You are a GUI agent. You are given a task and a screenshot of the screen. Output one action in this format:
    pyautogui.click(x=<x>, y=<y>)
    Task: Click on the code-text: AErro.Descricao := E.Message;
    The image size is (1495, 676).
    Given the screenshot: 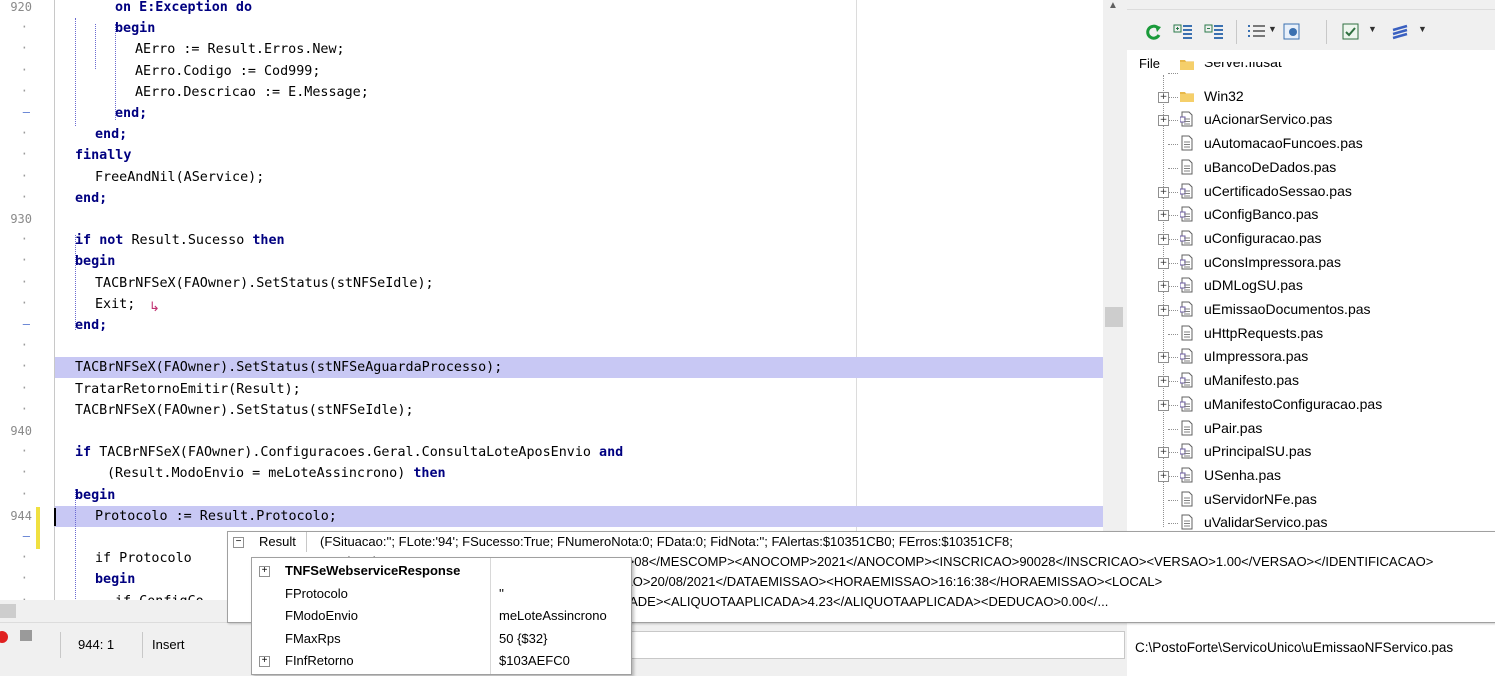 What is the action you would take?
    pyautogui.click(x=252, y=92)
    